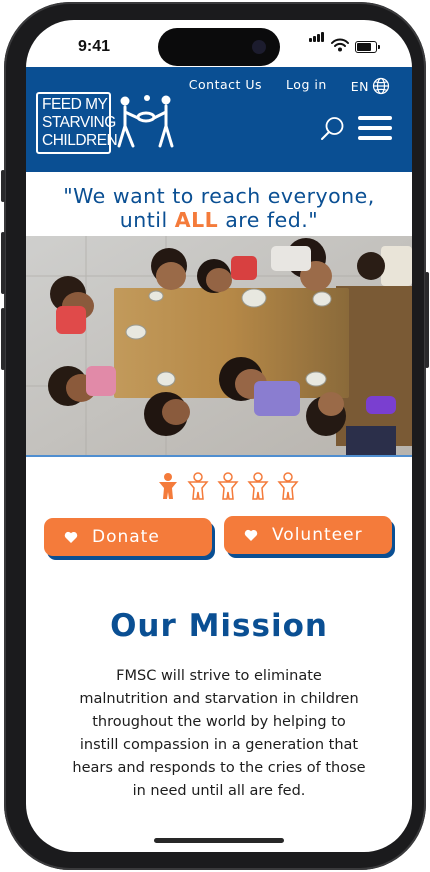 The image size is (430, 872). Describe the element at coordinates (75, 104) in the screenshot. I see `logo-line-1: FEED MY` at that location.